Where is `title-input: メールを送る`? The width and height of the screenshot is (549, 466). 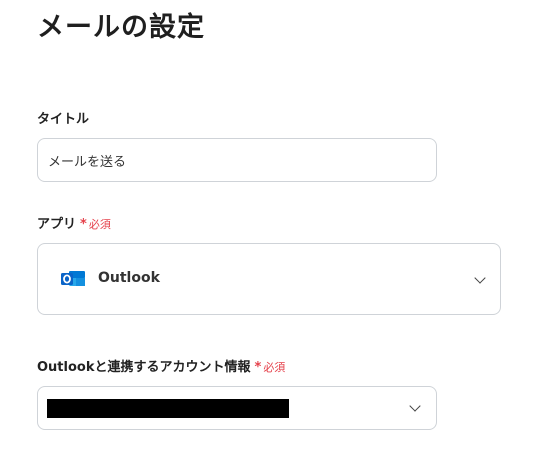 title-input: メールを送る is located at coordinates (237, 160).